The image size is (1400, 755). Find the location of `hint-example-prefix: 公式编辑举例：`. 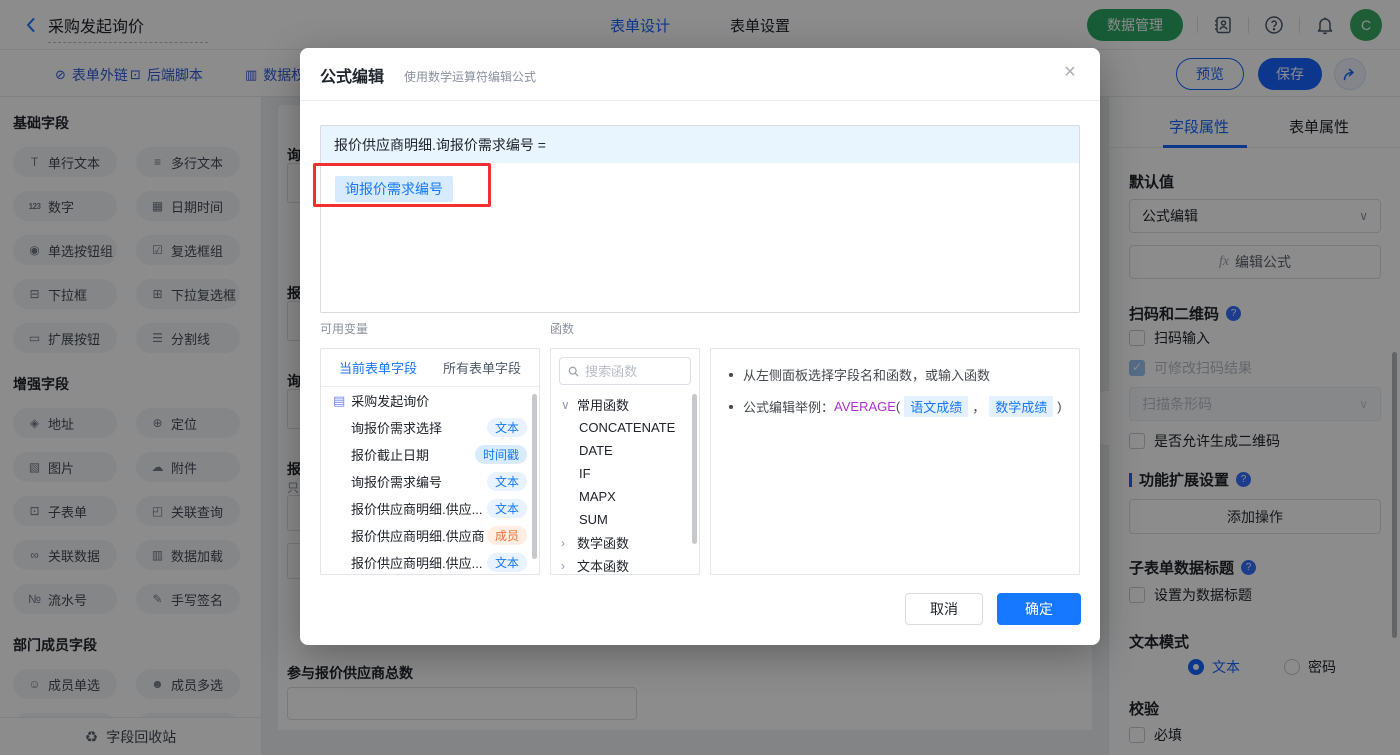

hint-example-prefix: 公式编辑举例： is located at coordinates (789, 407).